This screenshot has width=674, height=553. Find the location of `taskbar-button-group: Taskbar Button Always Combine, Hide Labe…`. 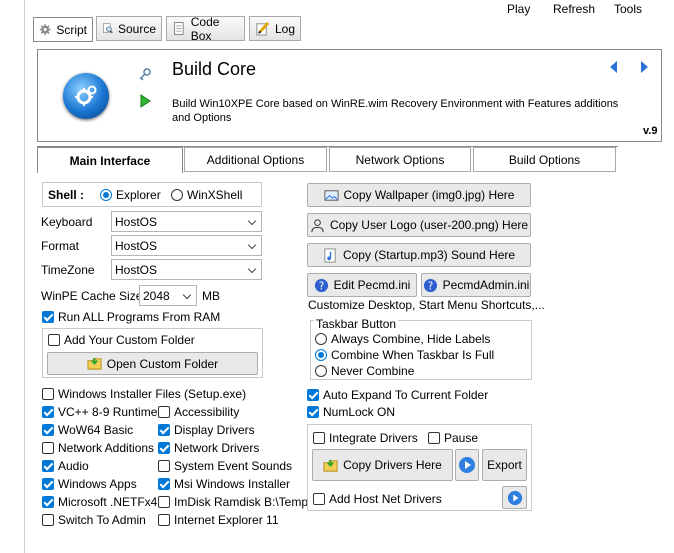

taskbar-button-group: Taskbar Button Always Combine, Hide Labe… is located at coordinates (421, 348).